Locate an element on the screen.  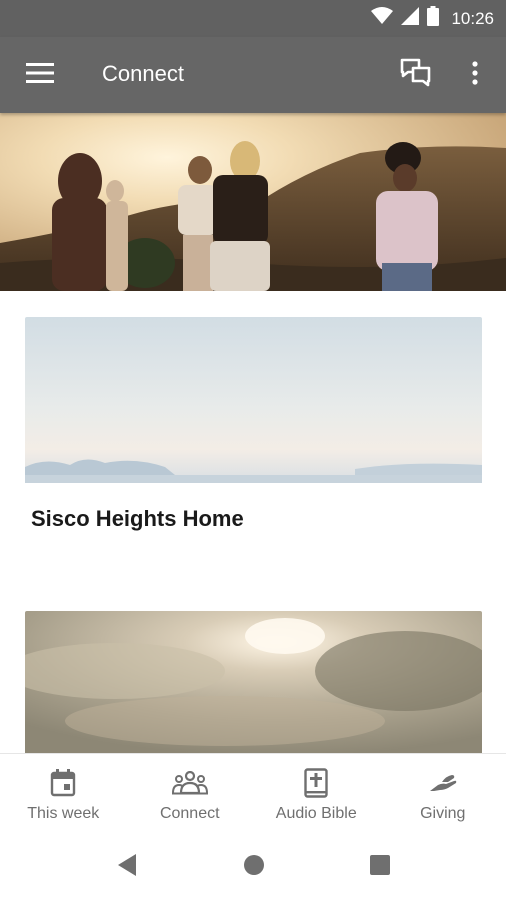
bible-icon is located at coordinates (316, 783).